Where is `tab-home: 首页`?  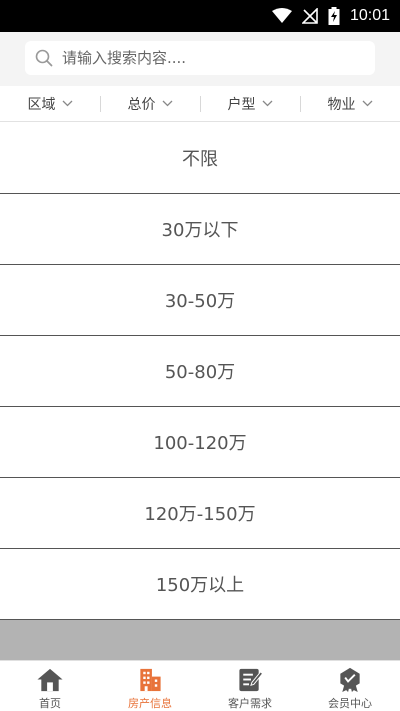
tab-home: 首页 is located at coordinates (50, 686).